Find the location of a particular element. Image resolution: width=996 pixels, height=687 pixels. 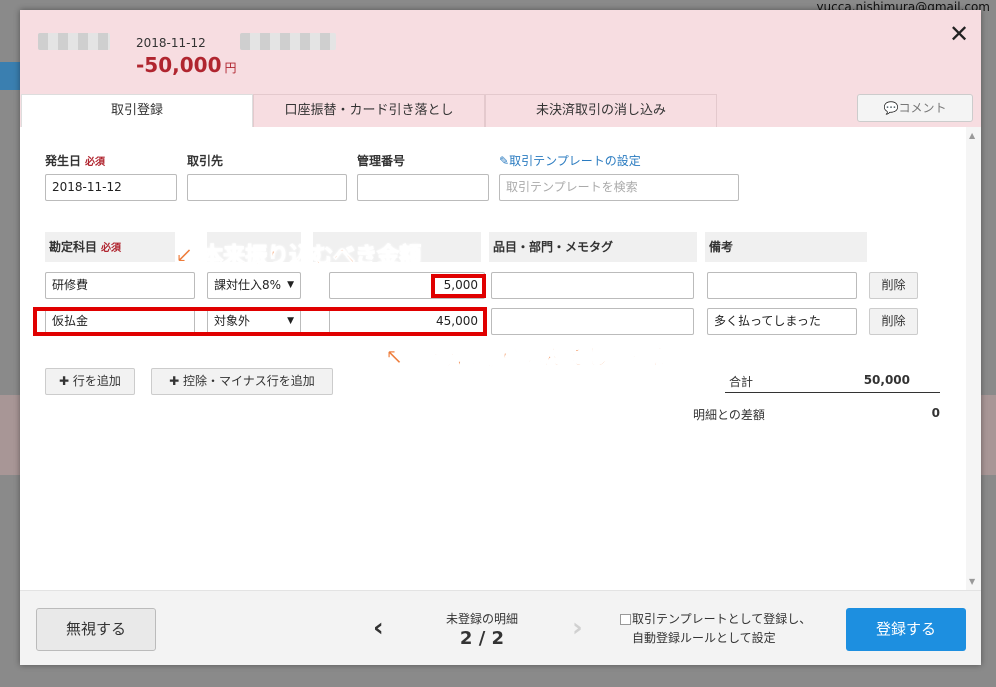

ref-number-label: 管理番号 is located at coordinates (381, 161).